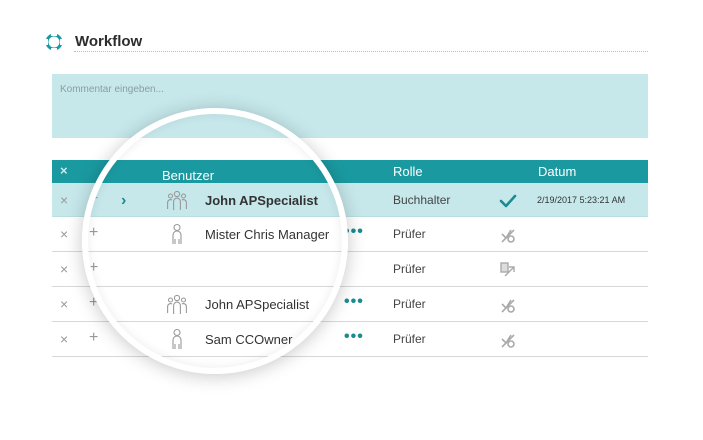 This screenshot has height=440, width=703. Describe the element at coordinates (64, 170) in the screenshot. I see `clear-all-button: ×` at that location.